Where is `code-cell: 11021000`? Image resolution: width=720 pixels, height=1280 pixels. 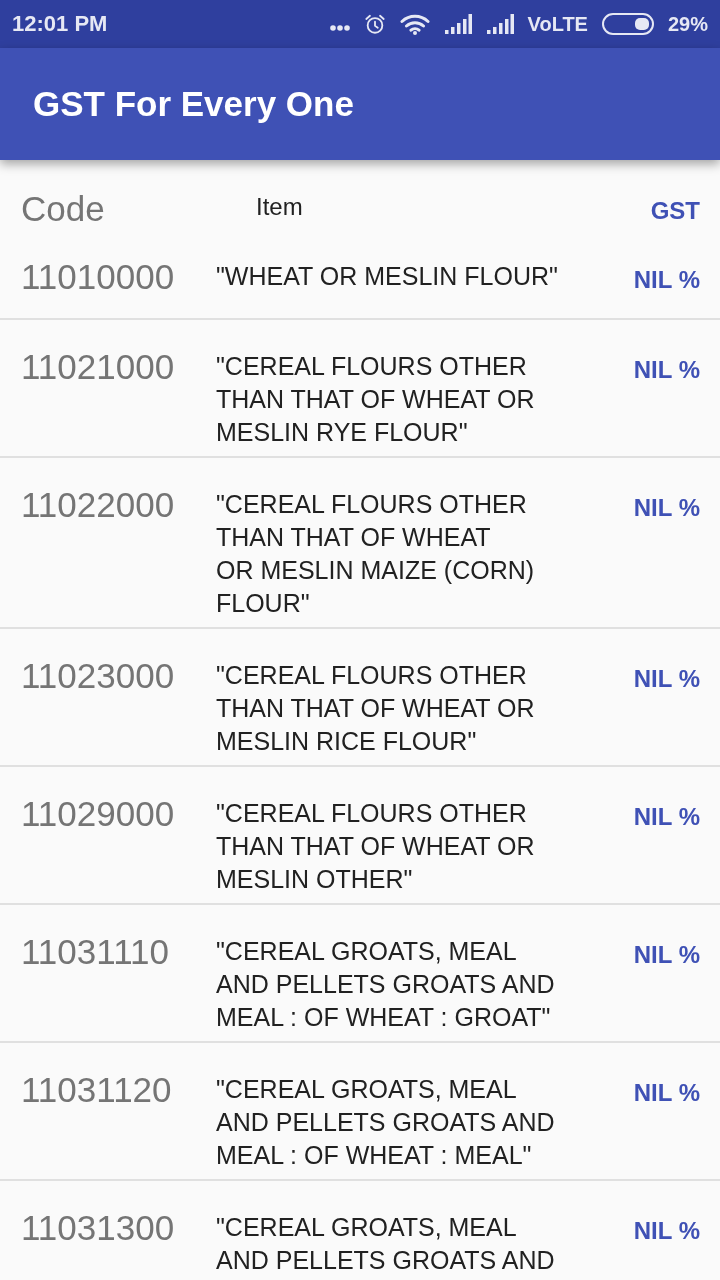
code-cell: 11021000 is located at coordinates (98, 366).